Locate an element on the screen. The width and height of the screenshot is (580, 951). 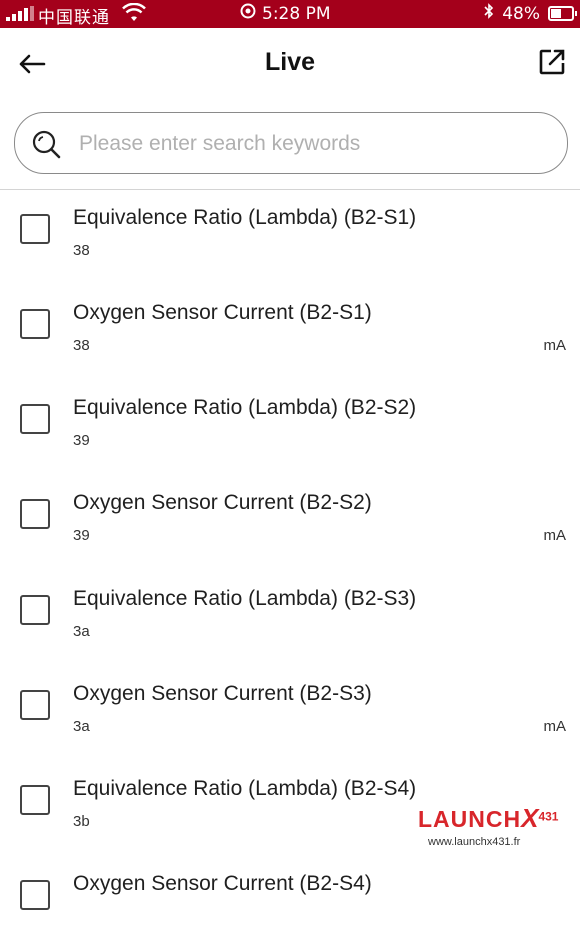
search-input is located at coordinates (314, 144).